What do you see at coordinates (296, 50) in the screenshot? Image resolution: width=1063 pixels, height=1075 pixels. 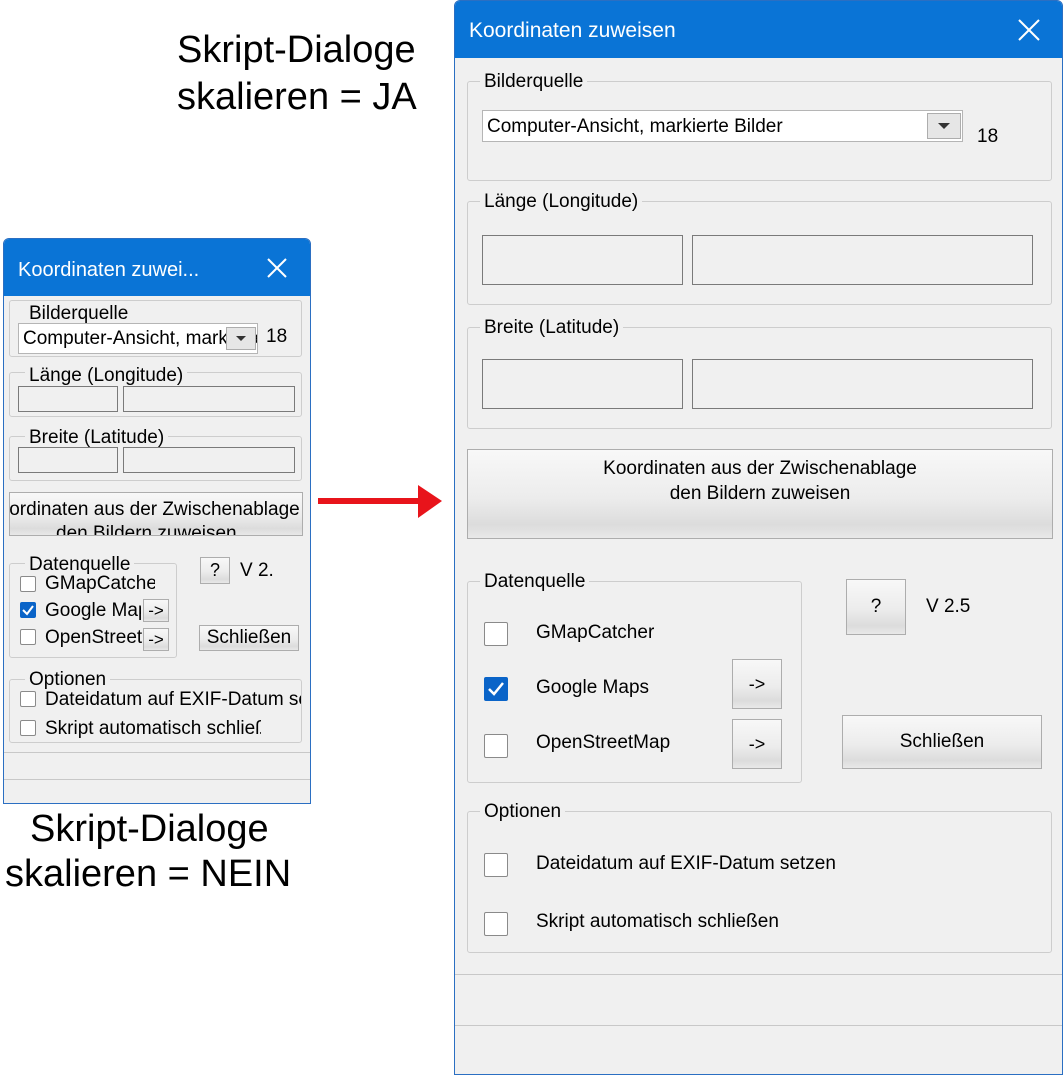 I see `caption-scale-yes-line1: Skript-Dialoge` at bounding box center [296, 50].